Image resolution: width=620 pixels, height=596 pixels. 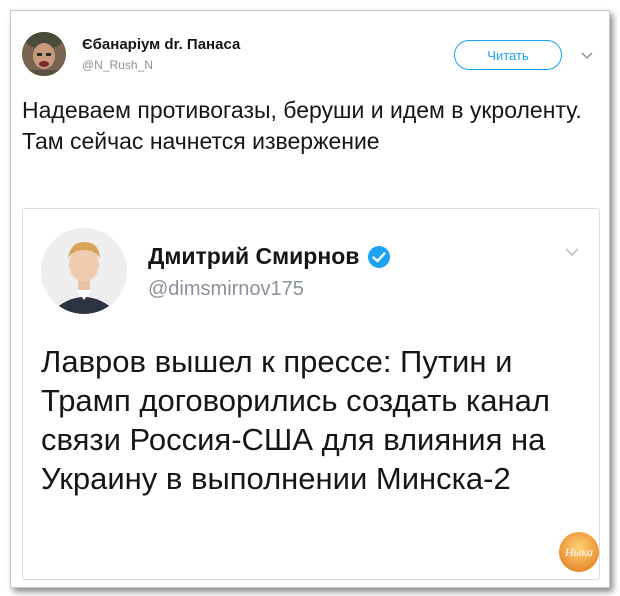 What do you see at coordinates (117, 65) in the screenshot?
I see `author-handle: @N_Rush_N` at bounding box center [117, 65].